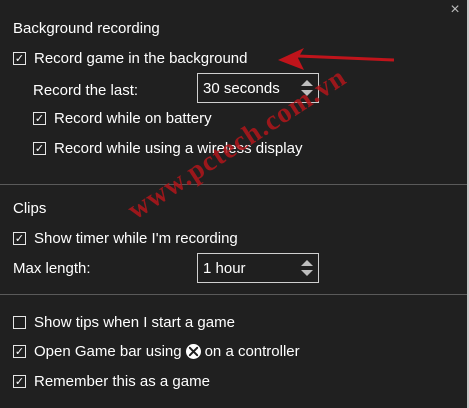 This screenshot has height=408, width=469. I want to click on spinner-icon, so click(307, 268).